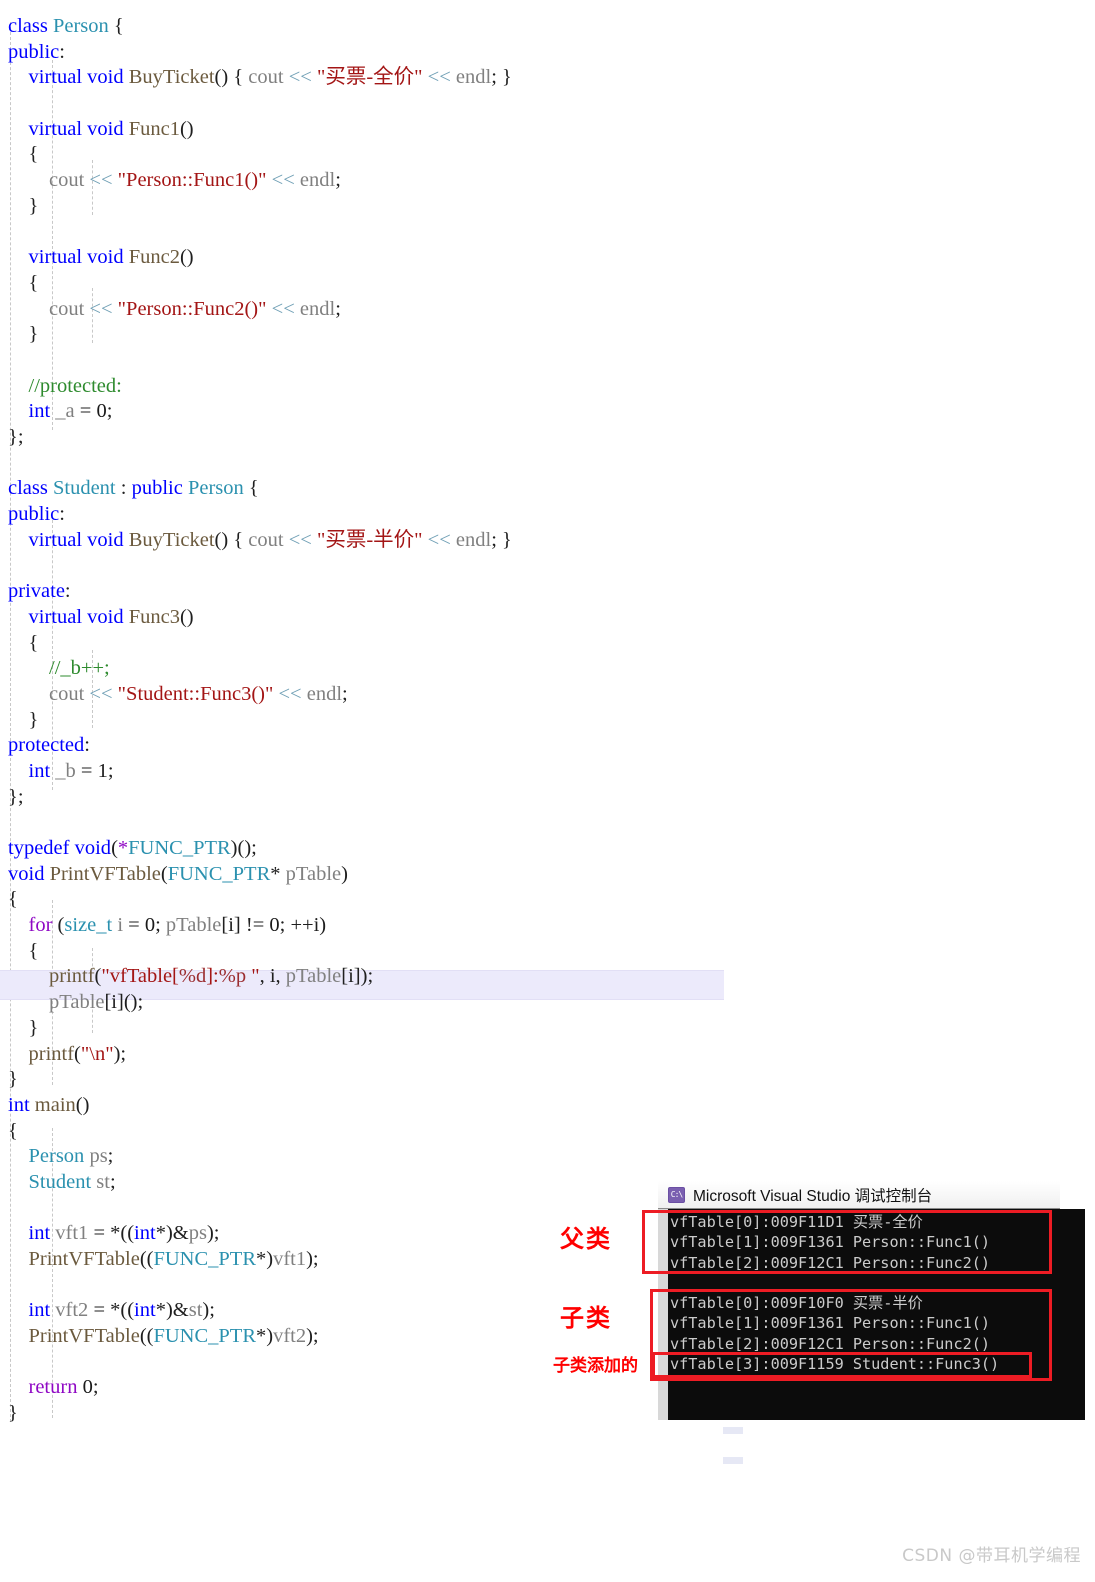  Describe the element at coordinates (547, 875) in the screenshot. I see `code-line: void PrintVFTable(FUNC_PTR* pTable)` at that location.